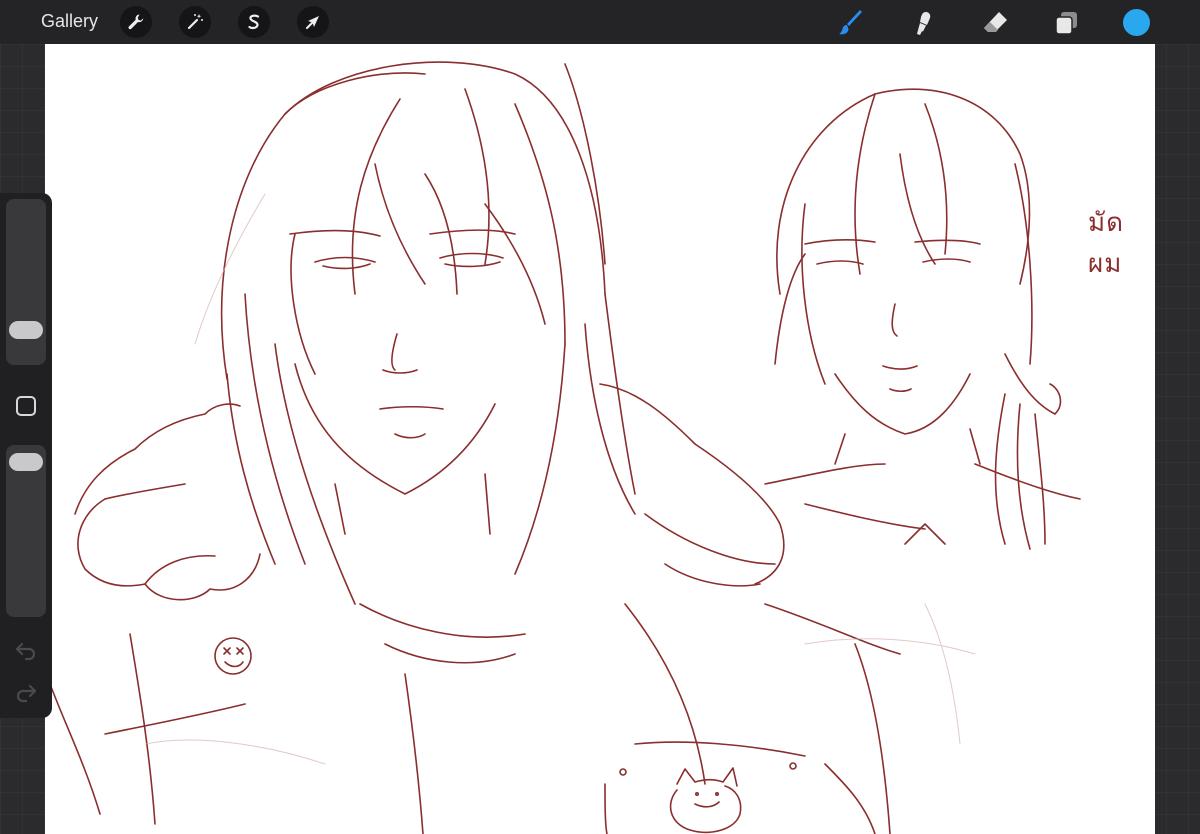  I want to click on smudge-icon, so click(924, 23).